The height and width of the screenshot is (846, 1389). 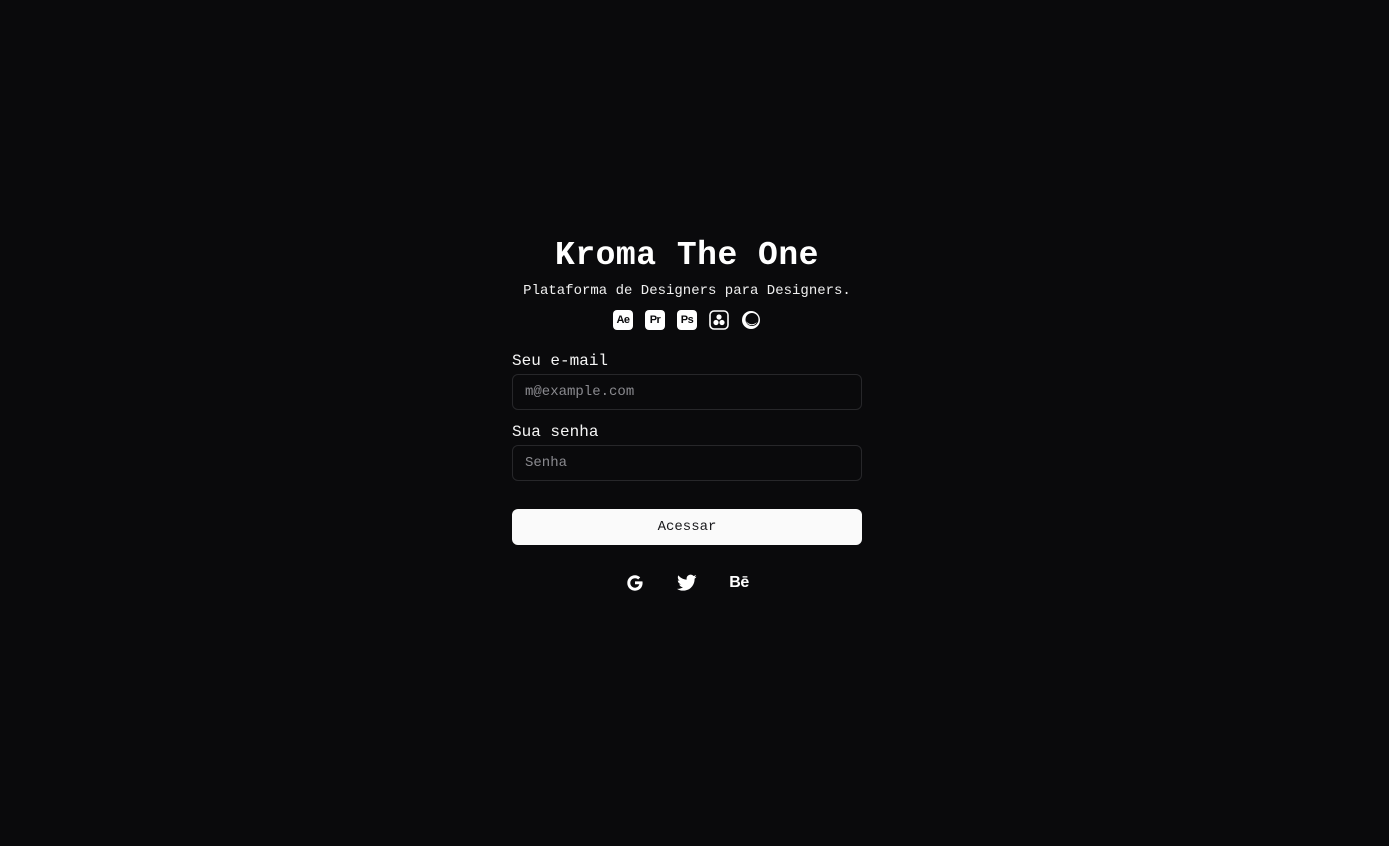 What do you see at coordinates (687, 291) in the screenshot?
I see `page-subtitle: Plataforma de Designers para Designers.` at bounding box center [687, 291].